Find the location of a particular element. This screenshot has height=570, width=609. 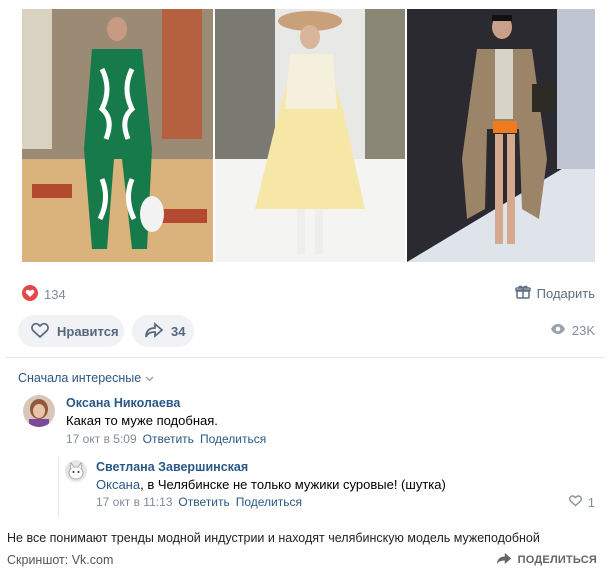

gift-button: Подарить is located at coordinates (554, 293).